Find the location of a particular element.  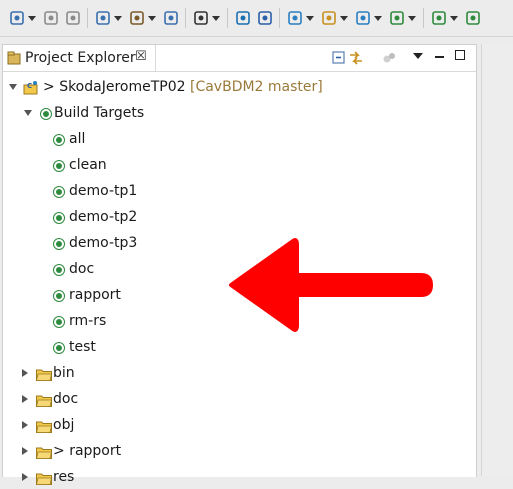

svg-text: C is located at coordinates (29, 86).